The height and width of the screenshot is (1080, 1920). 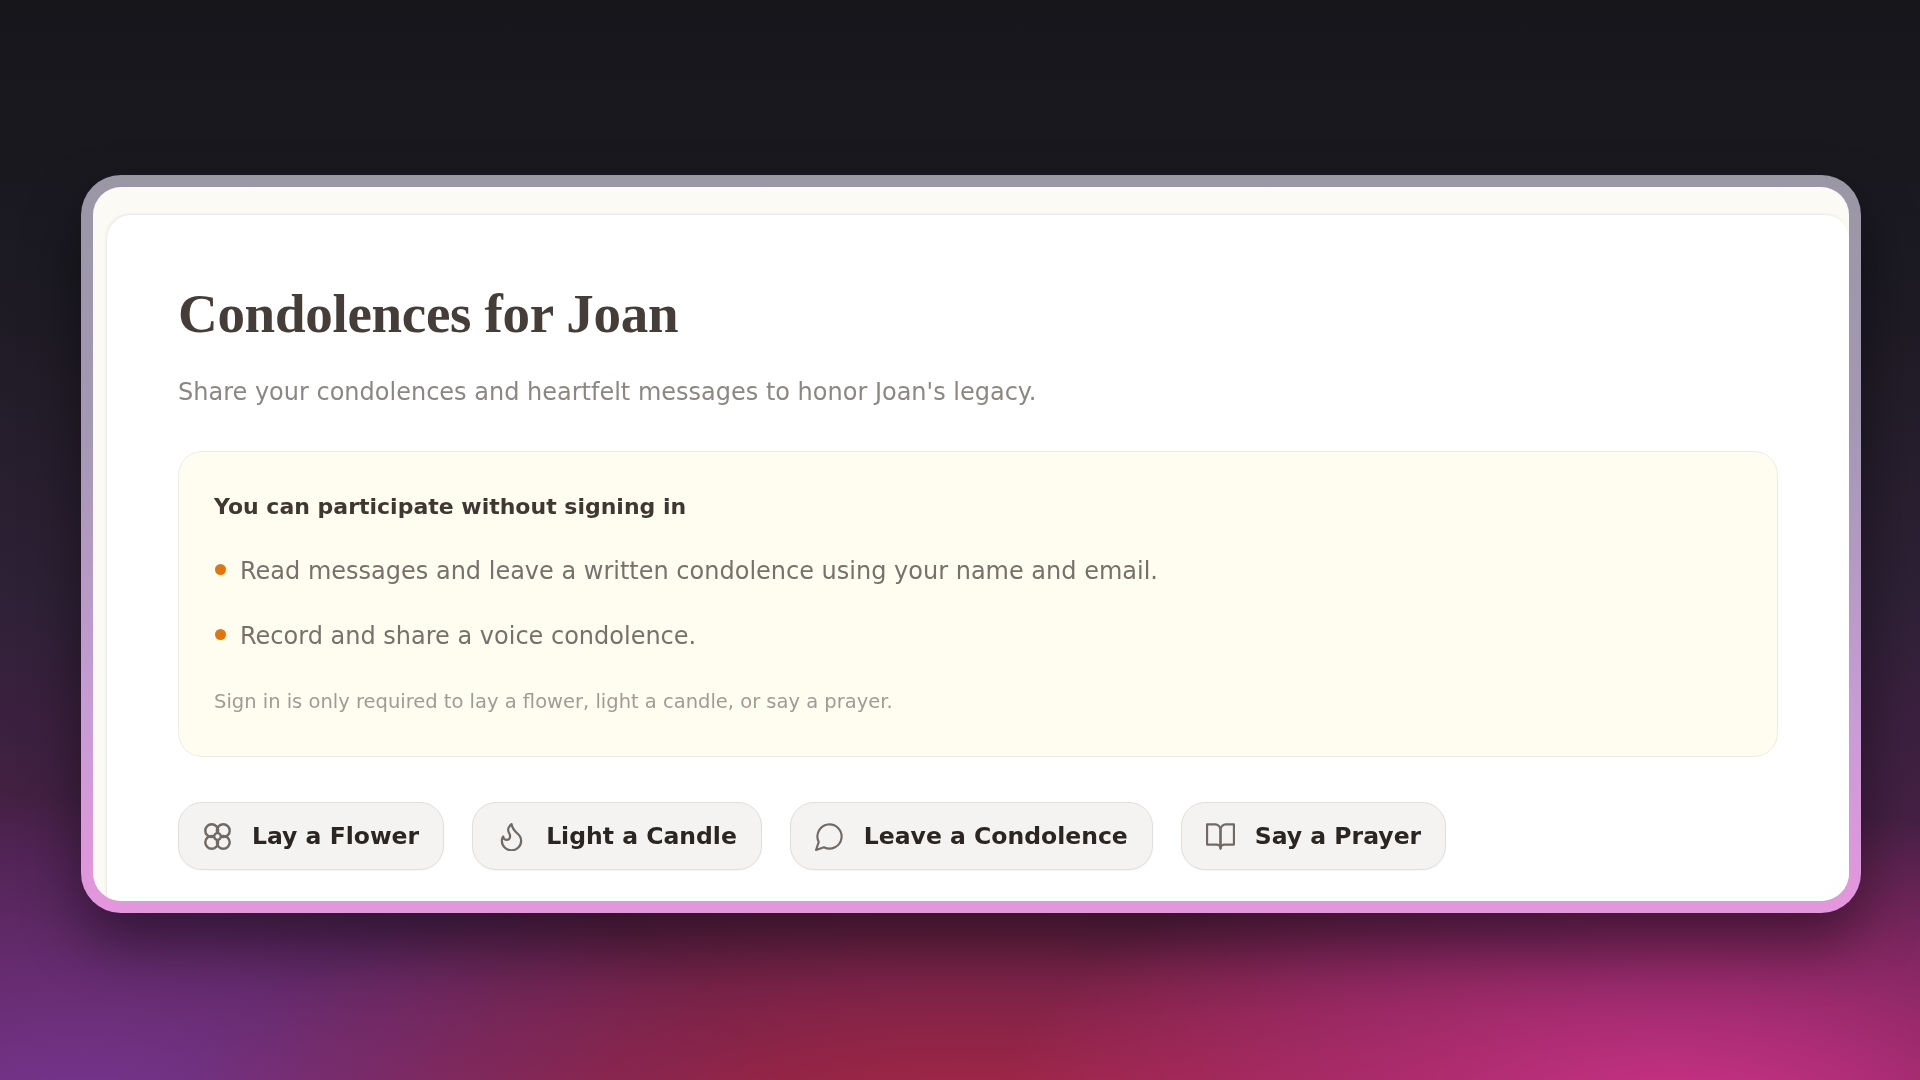 What do you see at coordinates (451, 507) in the screenshot?
I see `info-title: You can participate without signing in` at bounding box center [451, 507].